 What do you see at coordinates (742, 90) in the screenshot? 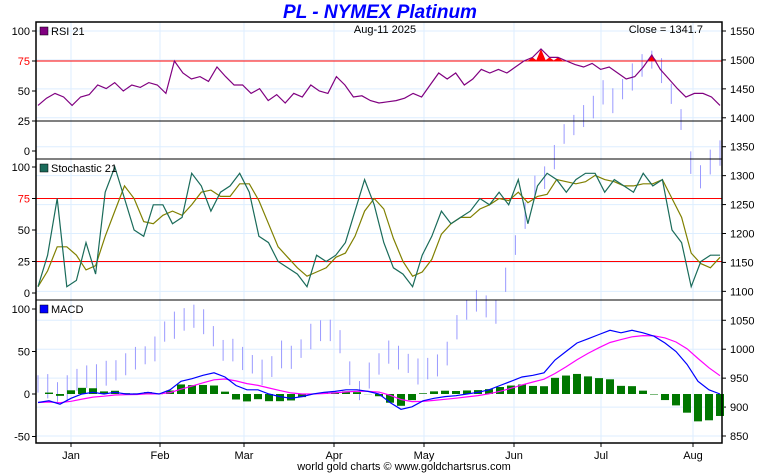
I see `price-tick-label: 1450` at bounding box center [742, 90].